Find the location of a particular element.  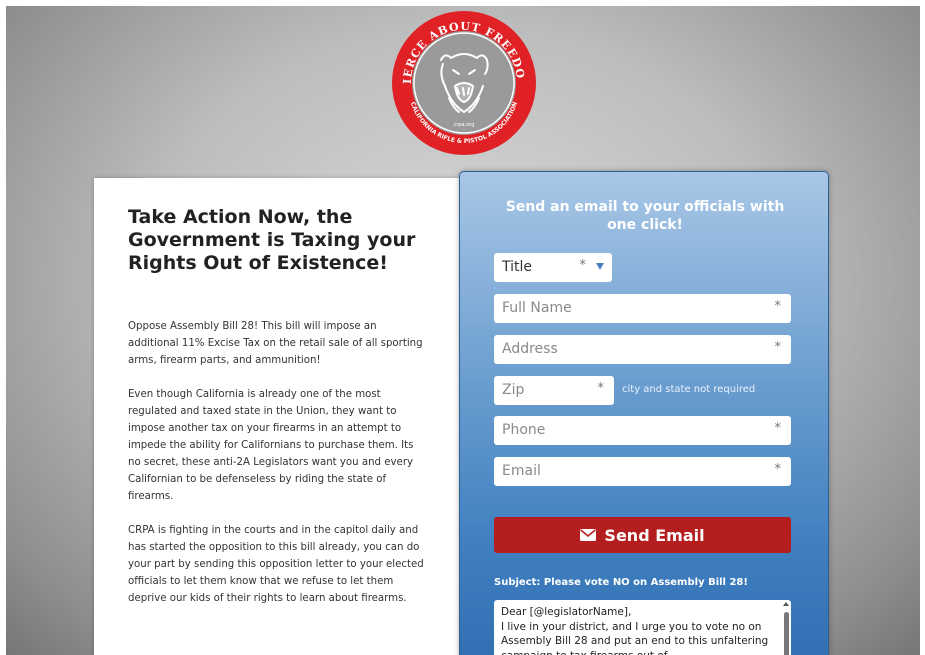

address-input: Address * is located at coordinates (642, 349).